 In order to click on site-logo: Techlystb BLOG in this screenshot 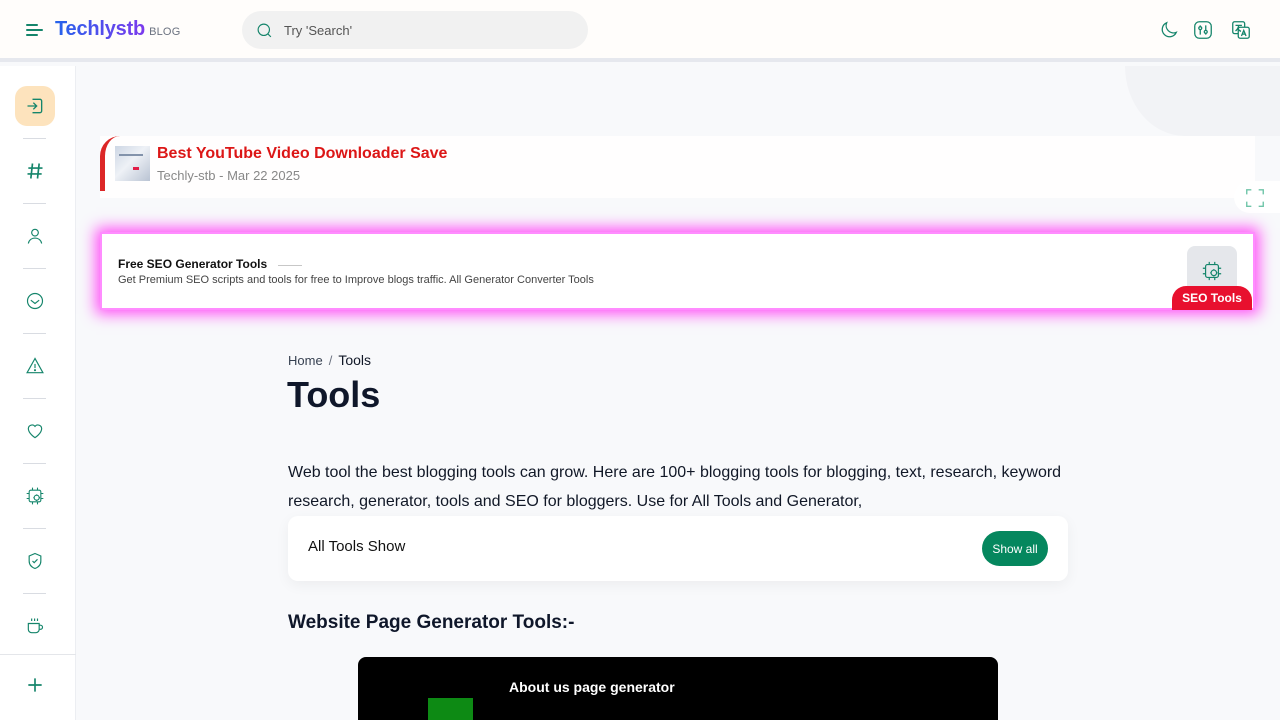, I will do `click(117, 29)`.